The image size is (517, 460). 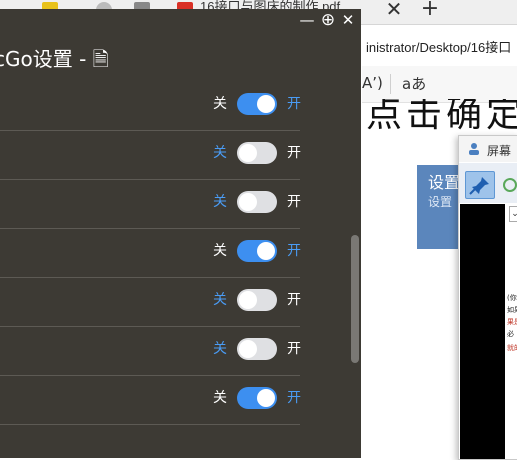 What do you see at coordinates (54, 59) in the screenshot?
I see `panel-title: cGo设置 - 🗎` at bounding box center [54, 59].